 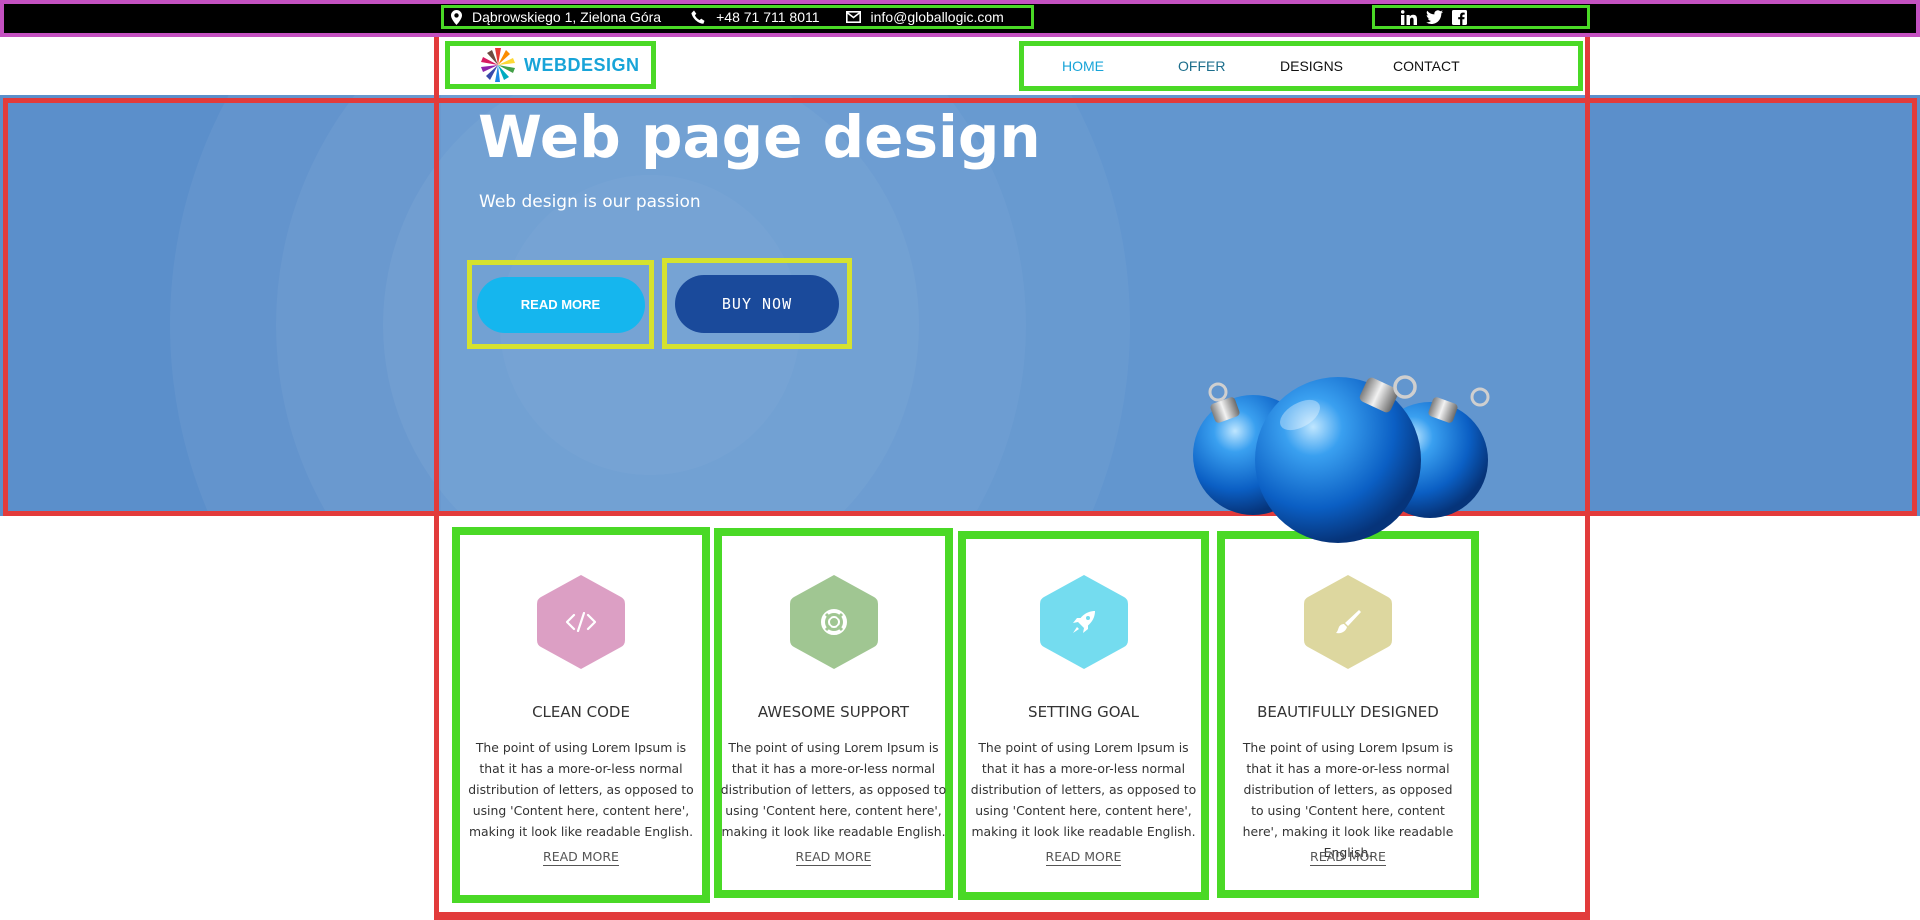 I want to click on map-pin-icon, so click(x=456, y=17).